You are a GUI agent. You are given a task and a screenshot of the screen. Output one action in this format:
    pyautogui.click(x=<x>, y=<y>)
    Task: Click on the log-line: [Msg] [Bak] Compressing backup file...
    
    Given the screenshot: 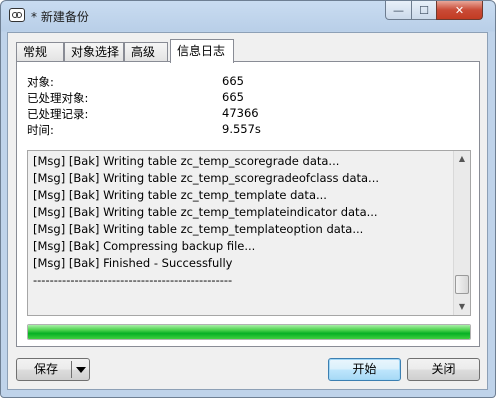 What is the action you would take?
    pyautogui.click(x=144, y=246)
    